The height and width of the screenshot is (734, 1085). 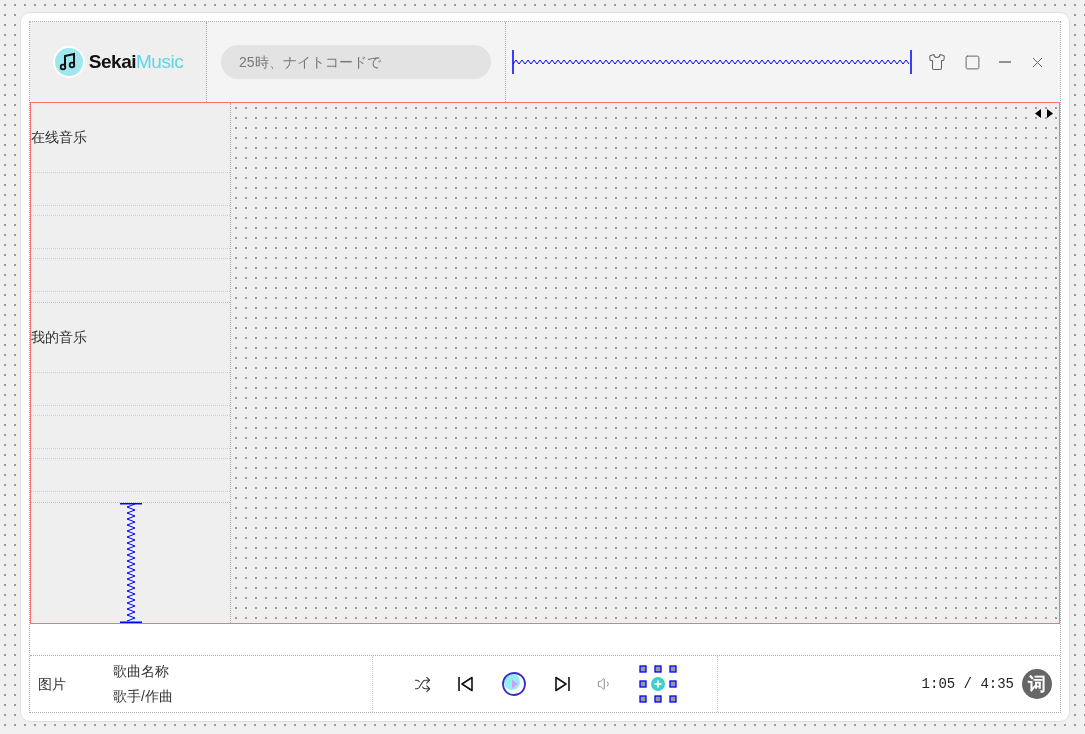 What do you see at coordinates (967, 684) in the screenshot?
I see `playback-time: 1:05 / 4:35` at bounding box center [967, 684].